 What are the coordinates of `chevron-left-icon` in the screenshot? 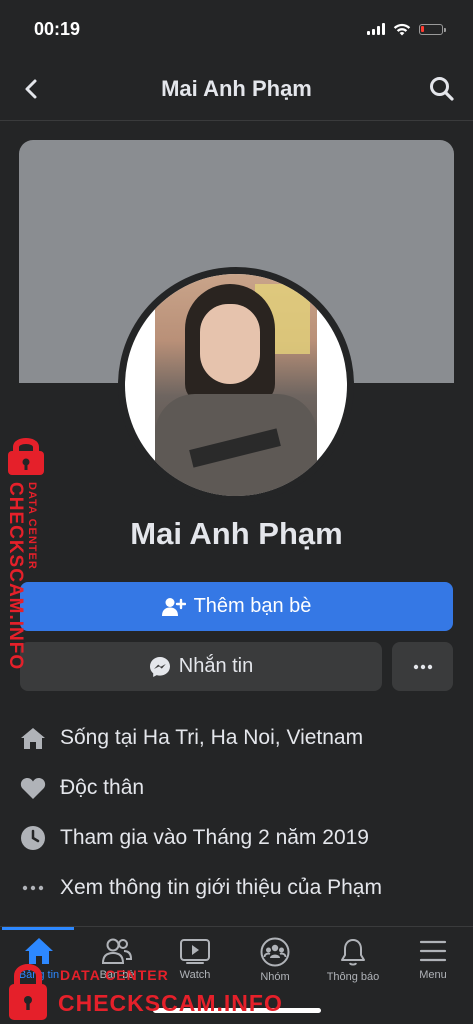 It's located at (32, 89).